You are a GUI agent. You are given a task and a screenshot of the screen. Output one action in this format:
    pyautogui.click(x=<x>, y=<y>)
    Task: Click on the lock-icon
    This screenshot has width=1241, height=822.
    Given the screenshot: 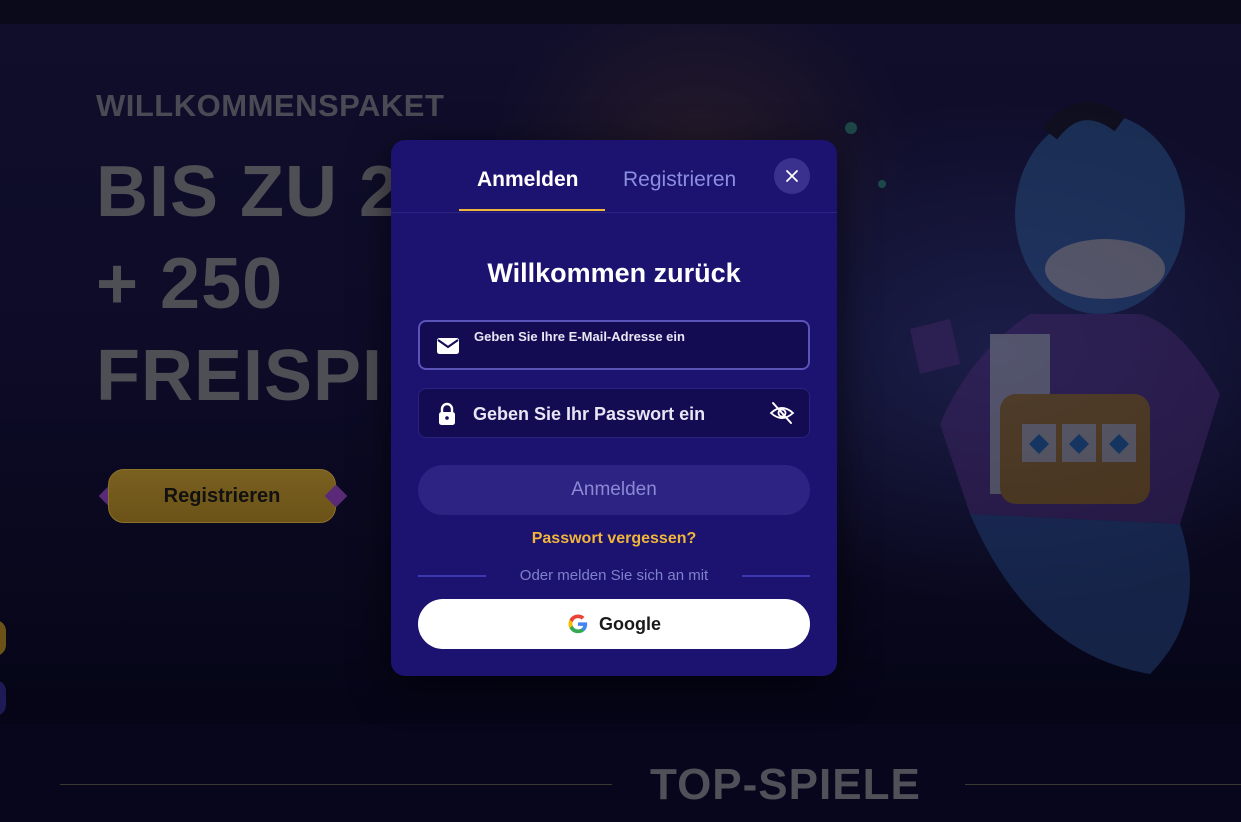 What is the action you would take?
    pyautogui.click(x=447, y=413)
    